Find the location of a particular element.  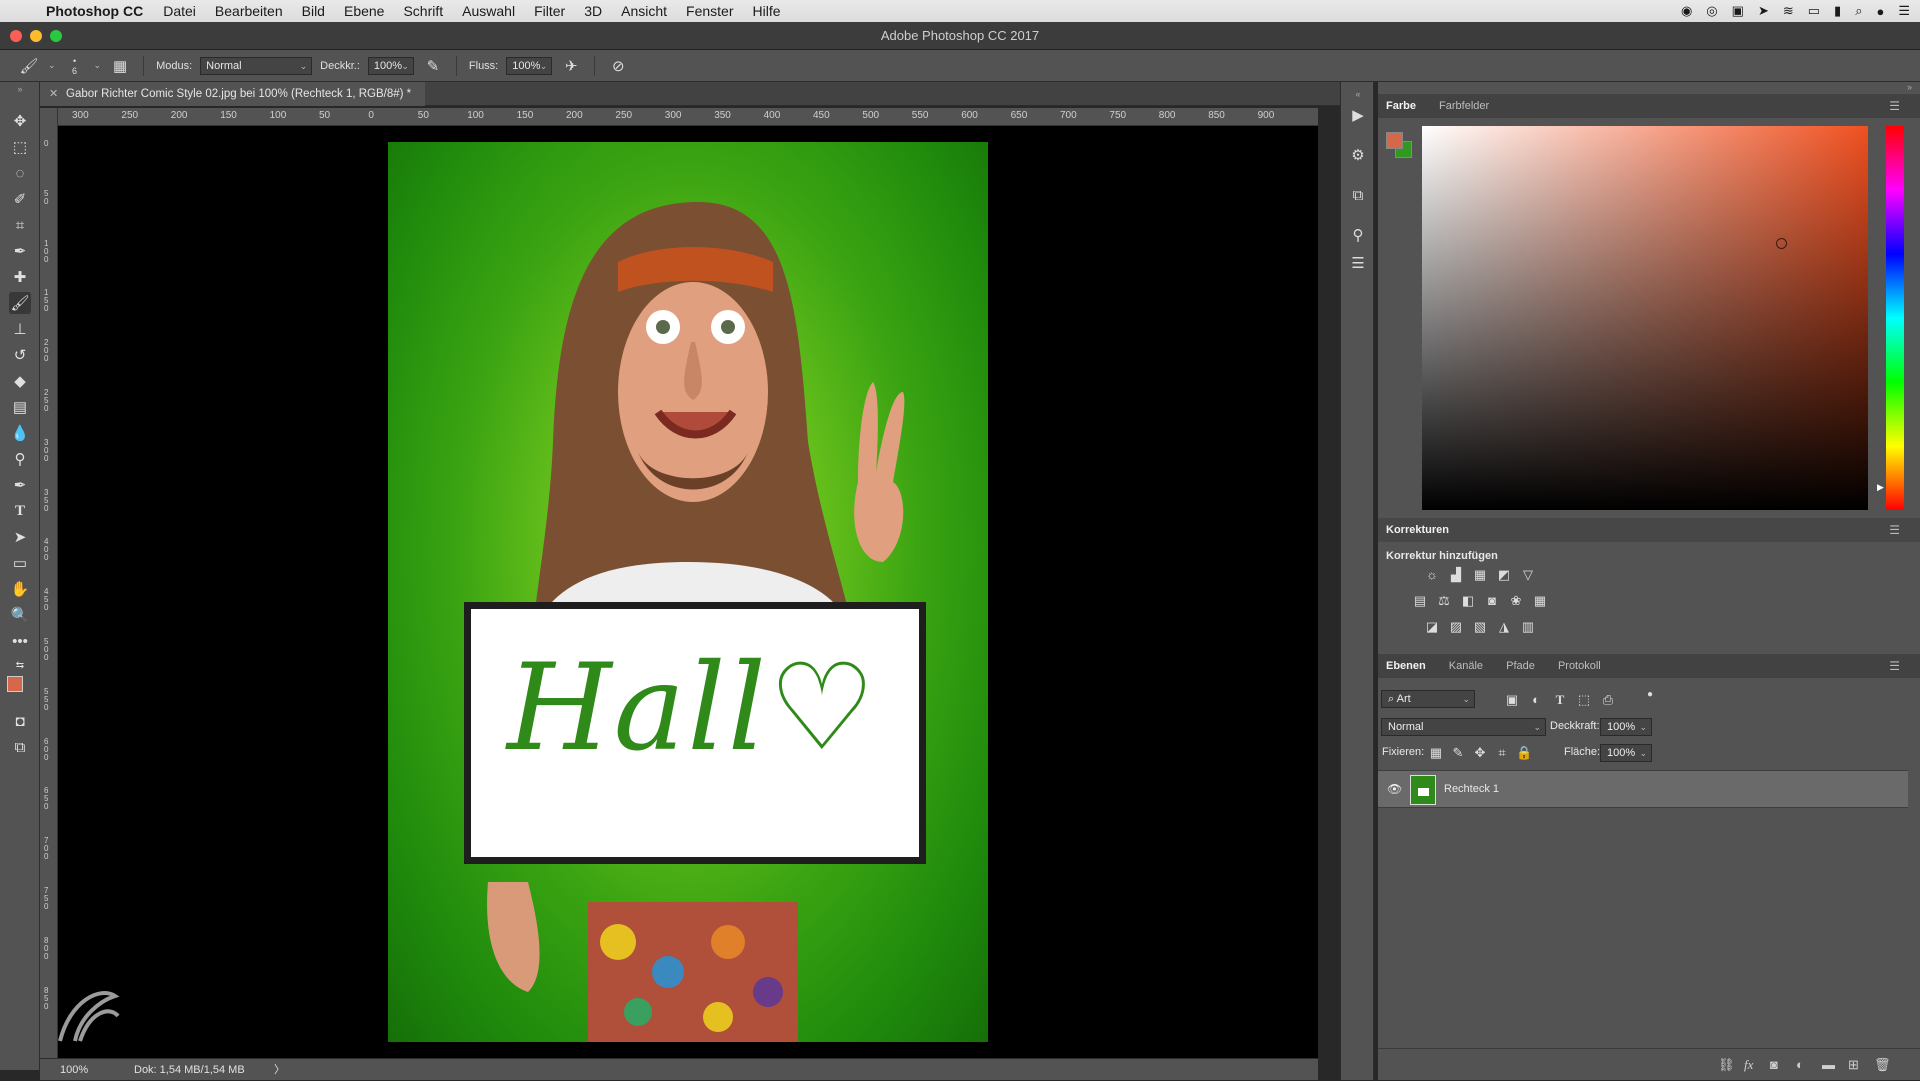

brush-size-chevron-icon: ⌄ is located at coordinates (98, 65).